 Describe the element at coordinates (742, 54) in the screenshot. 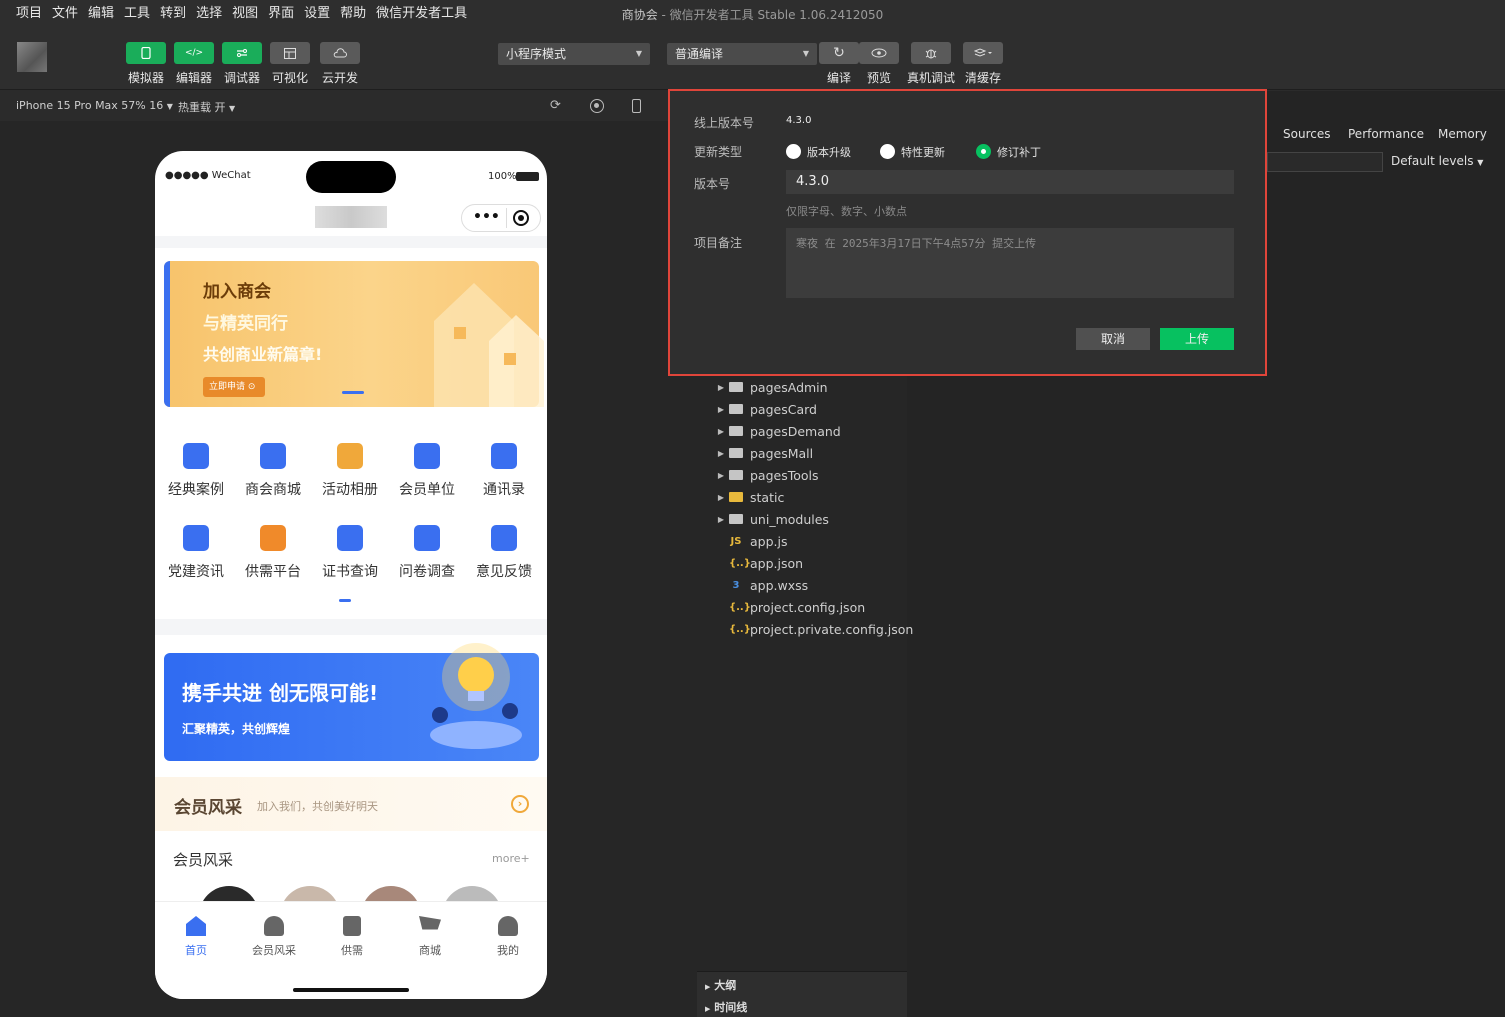

I see `compile-select: 普通编译 ▼` at that location.